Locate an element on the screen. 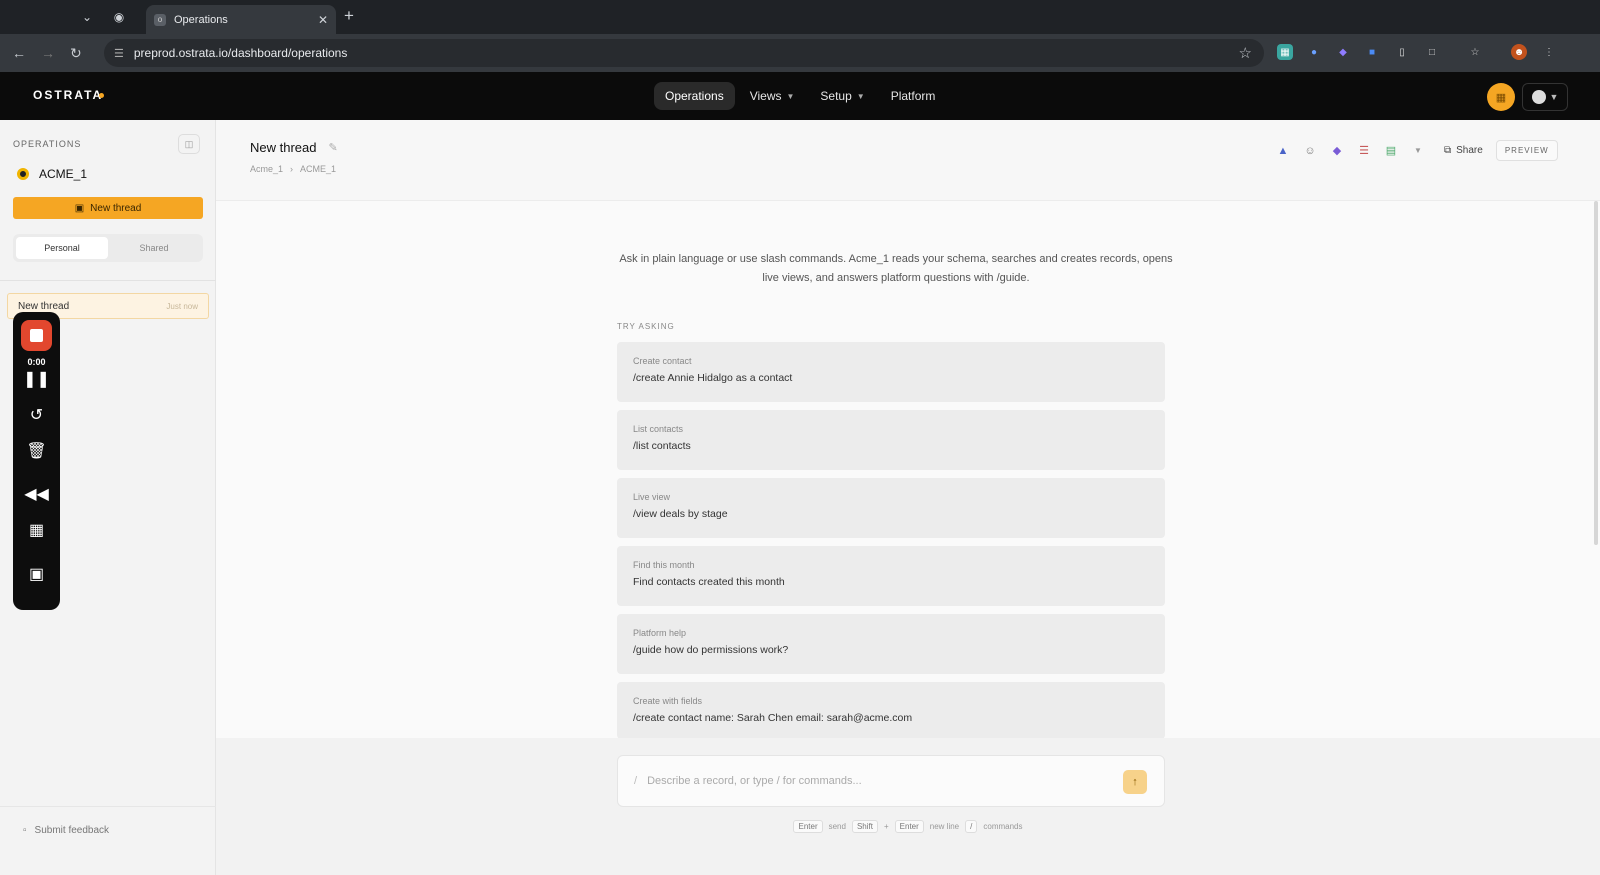 The height and width of the screenshot is (875, 1600). extension-icon-5: ▯ is located at coordinates (1402, 52).